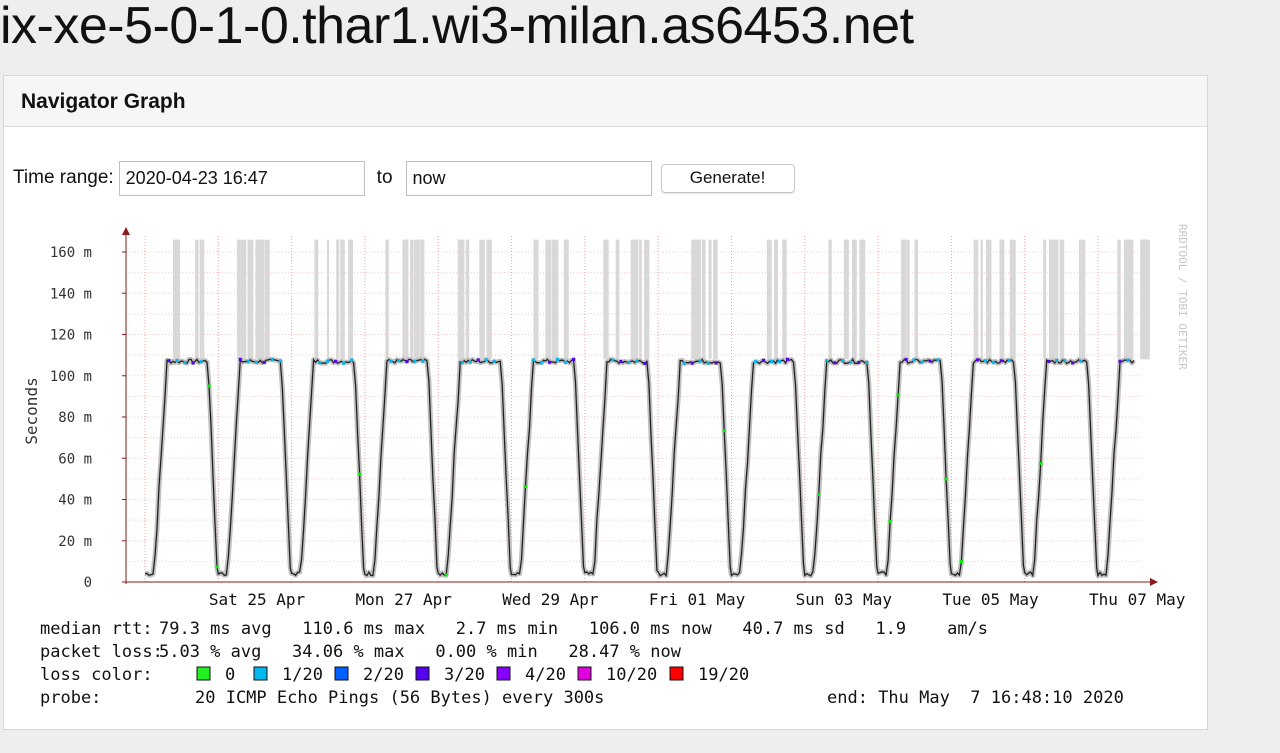 The height and width of the screenshot is (753, 1280). Describe the element at coordinates (990, 599) in the screenshot. I see `x-tick-label: Tue 05 May` at that location.